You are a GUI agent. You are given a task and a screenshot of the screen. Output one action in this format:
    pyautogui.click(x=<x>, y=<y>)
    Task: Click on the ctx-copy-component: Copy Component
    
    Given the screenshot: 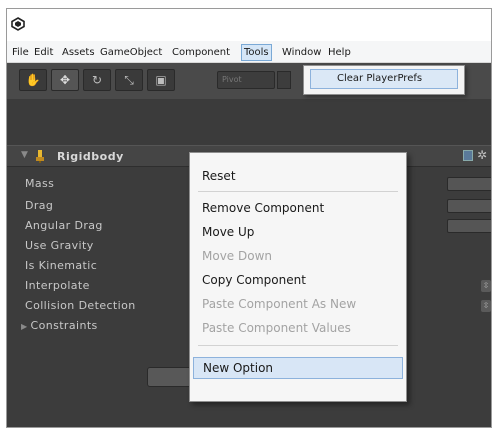 What is the action you would take?
    pyautogui.click(x=298, y=280)
    